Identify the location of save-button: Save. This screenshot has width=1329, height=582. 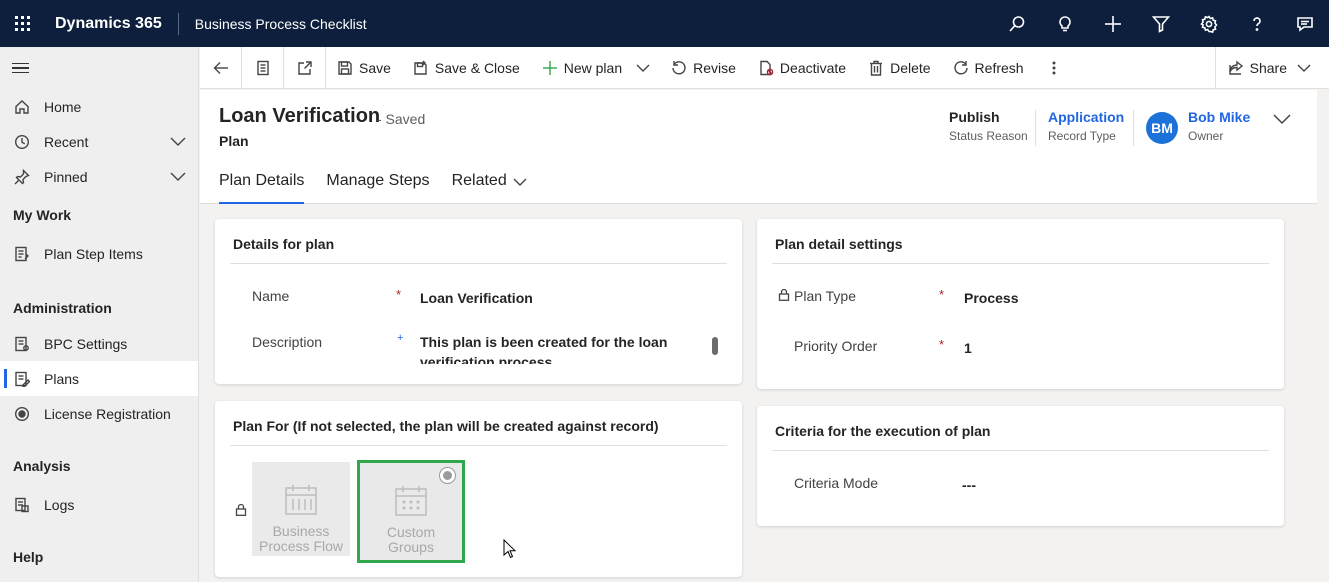
(364, 68).